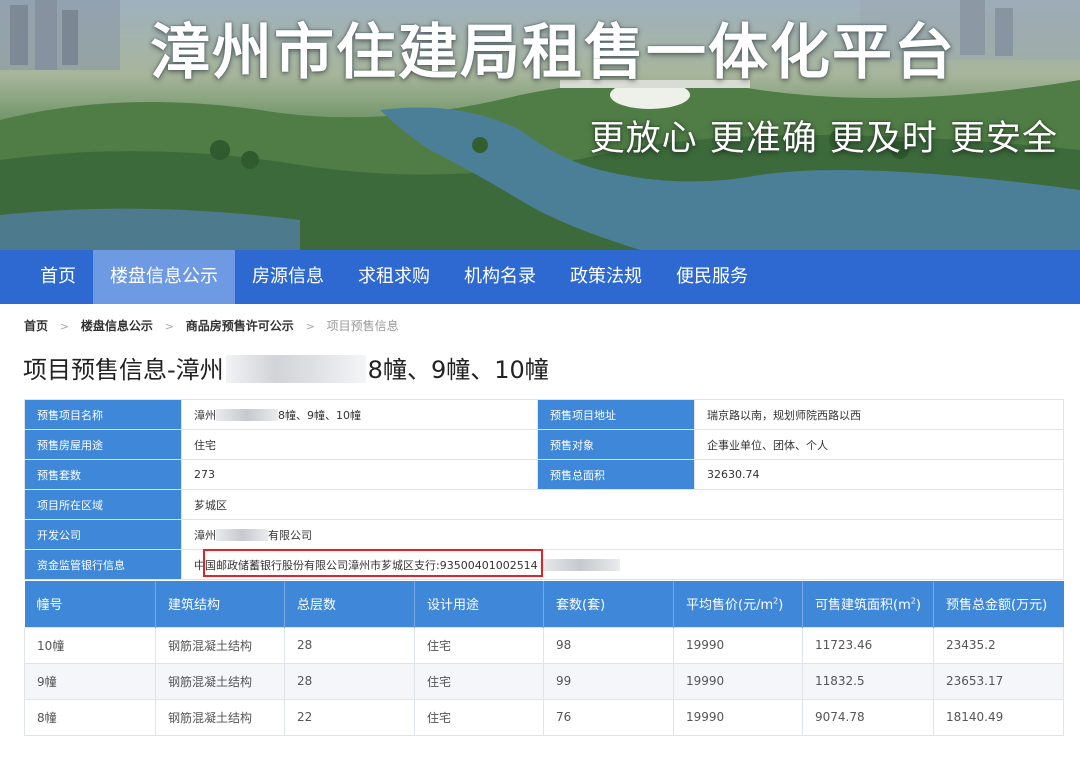 This screenshot has height=780, width=1080. Describe the element at coordinates (103, 534) in the screenshot. I see `developer-label: 开发公司` at that location.